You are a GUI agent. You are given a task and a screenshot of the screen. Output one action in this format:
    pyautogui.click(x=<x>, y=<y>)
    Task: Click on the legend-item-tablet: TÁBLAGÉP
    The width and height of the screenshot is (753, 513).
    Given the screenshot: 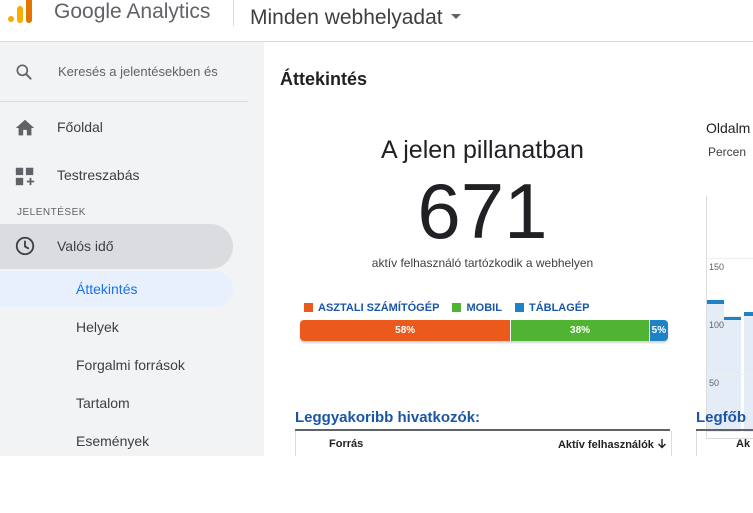 What is the action you would take?
    pyautogui.click(x=552, y=308)
    